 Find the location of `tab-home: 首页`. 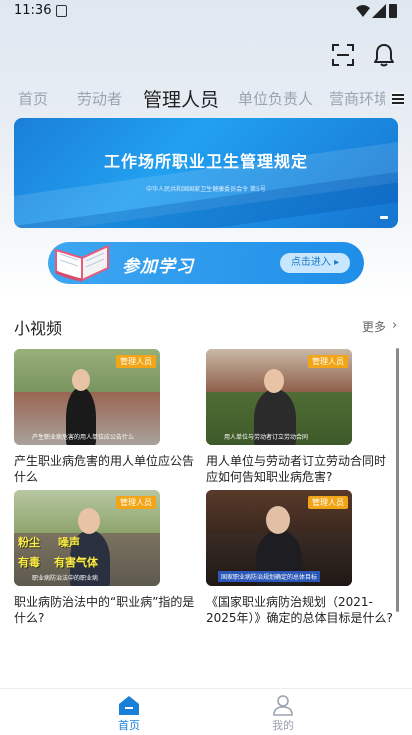

tab-home: 首页 is located at coordinates (33, 98).